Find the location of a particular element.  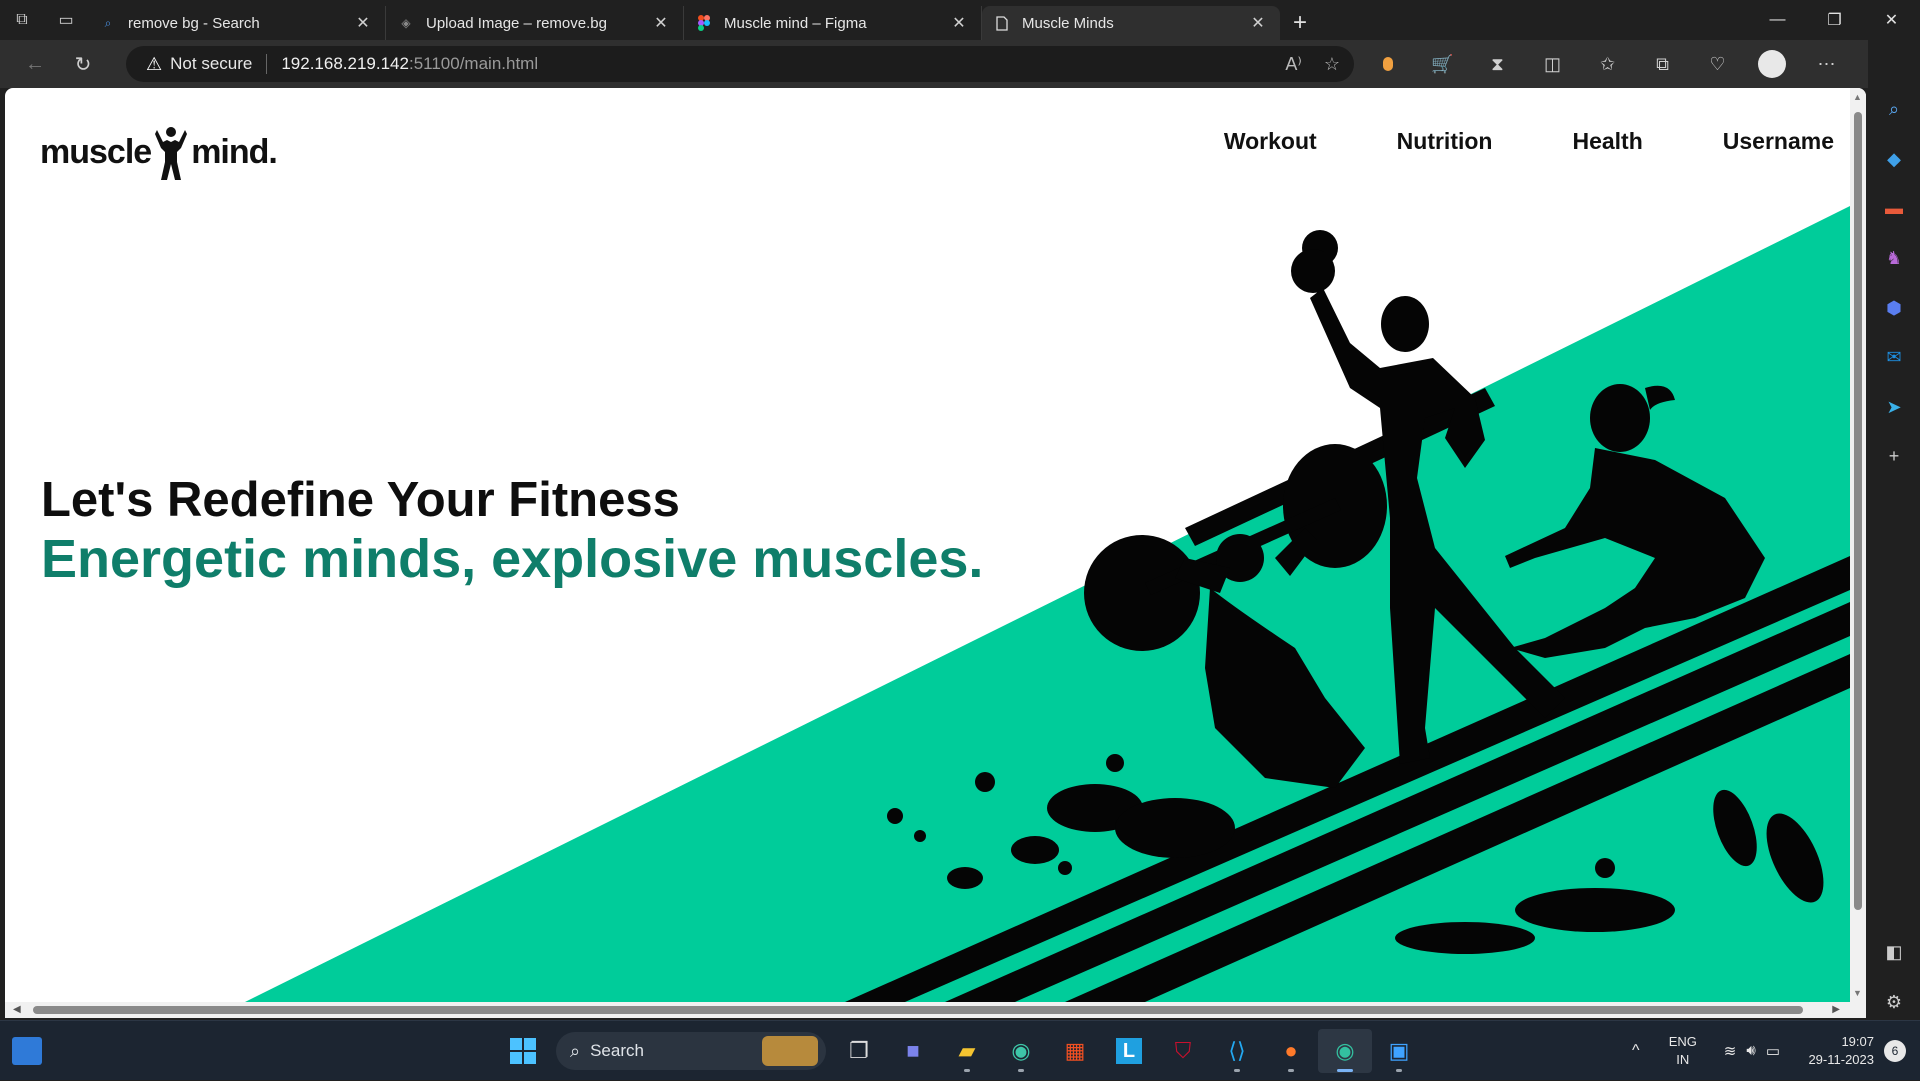

refresh-icon: ↻ is located at coordinates (83, 64).